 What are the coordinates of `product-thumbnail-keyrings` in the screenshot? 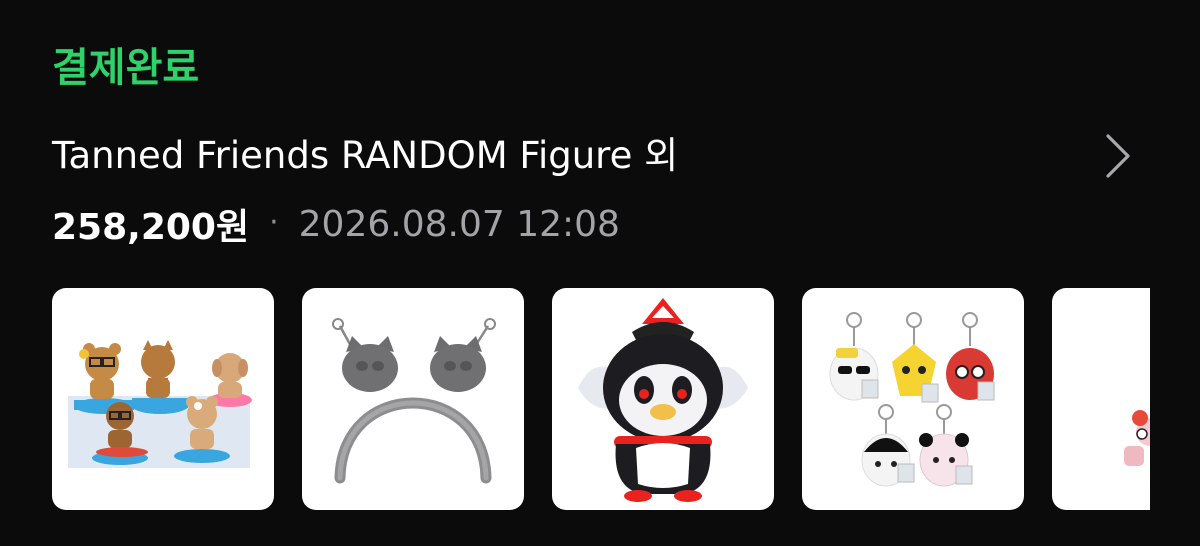 It's located at (913, 399).